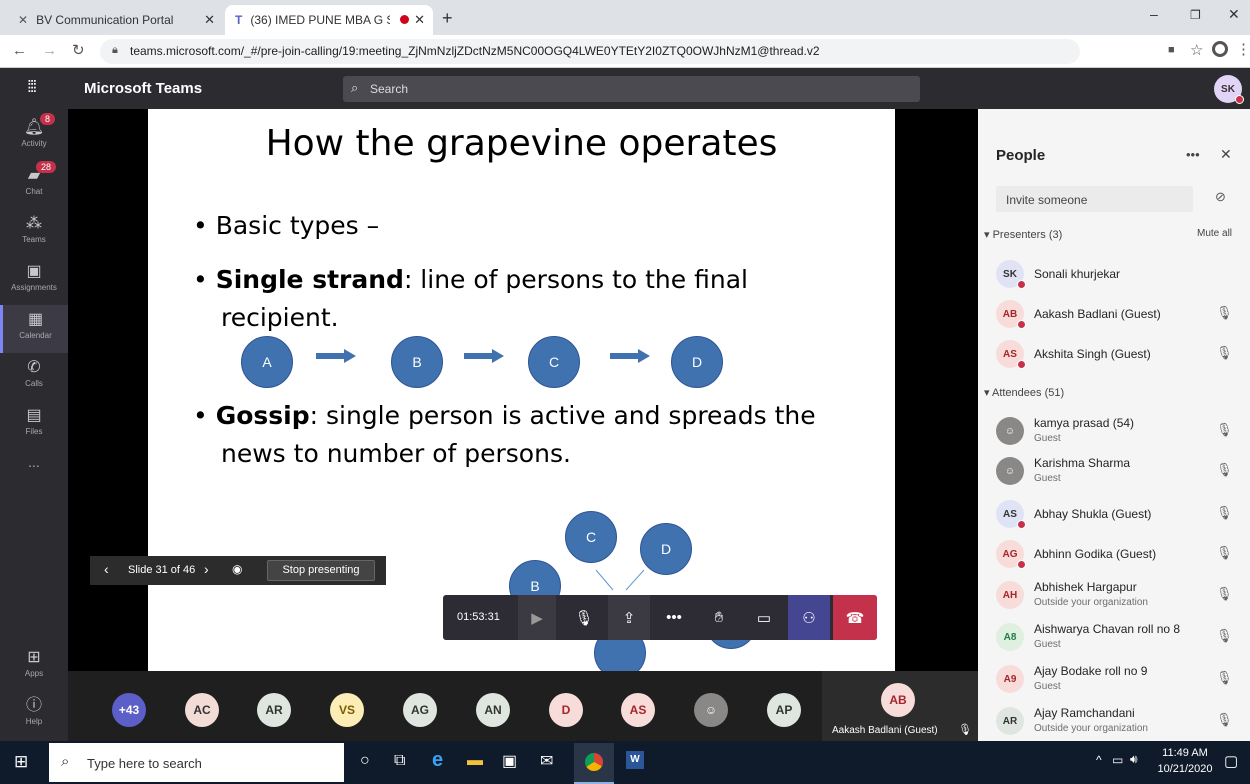  I want to click on mic-muted-icon: 🎙︎, so click(1224, 429).